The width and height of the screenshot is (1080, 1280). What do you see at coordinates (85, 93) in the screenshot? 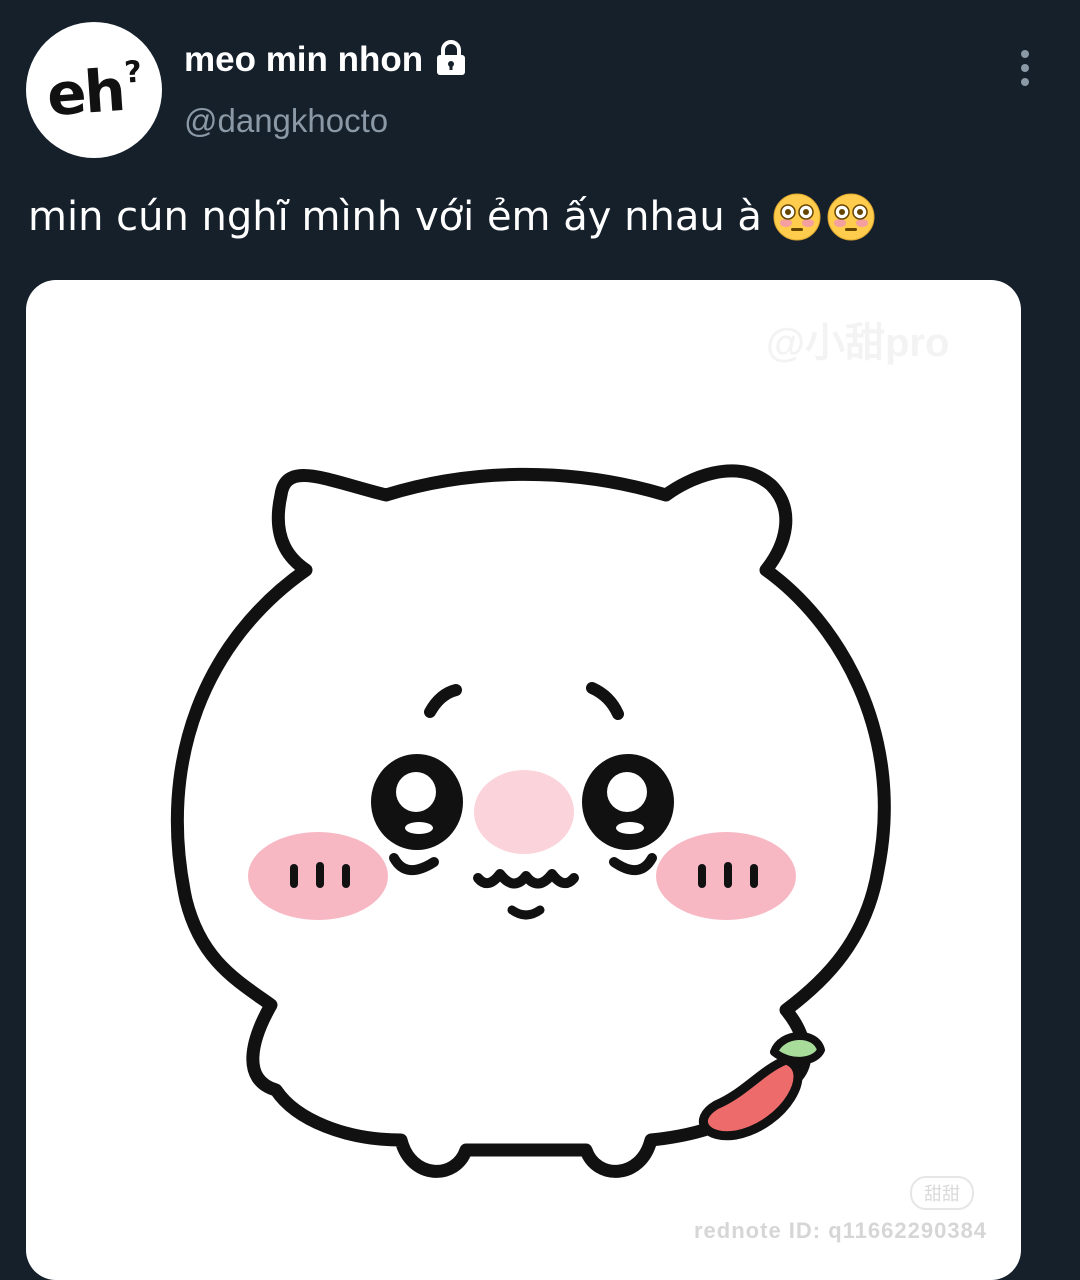
I see `avatar-text: eh` at bounding box center [85, 93].